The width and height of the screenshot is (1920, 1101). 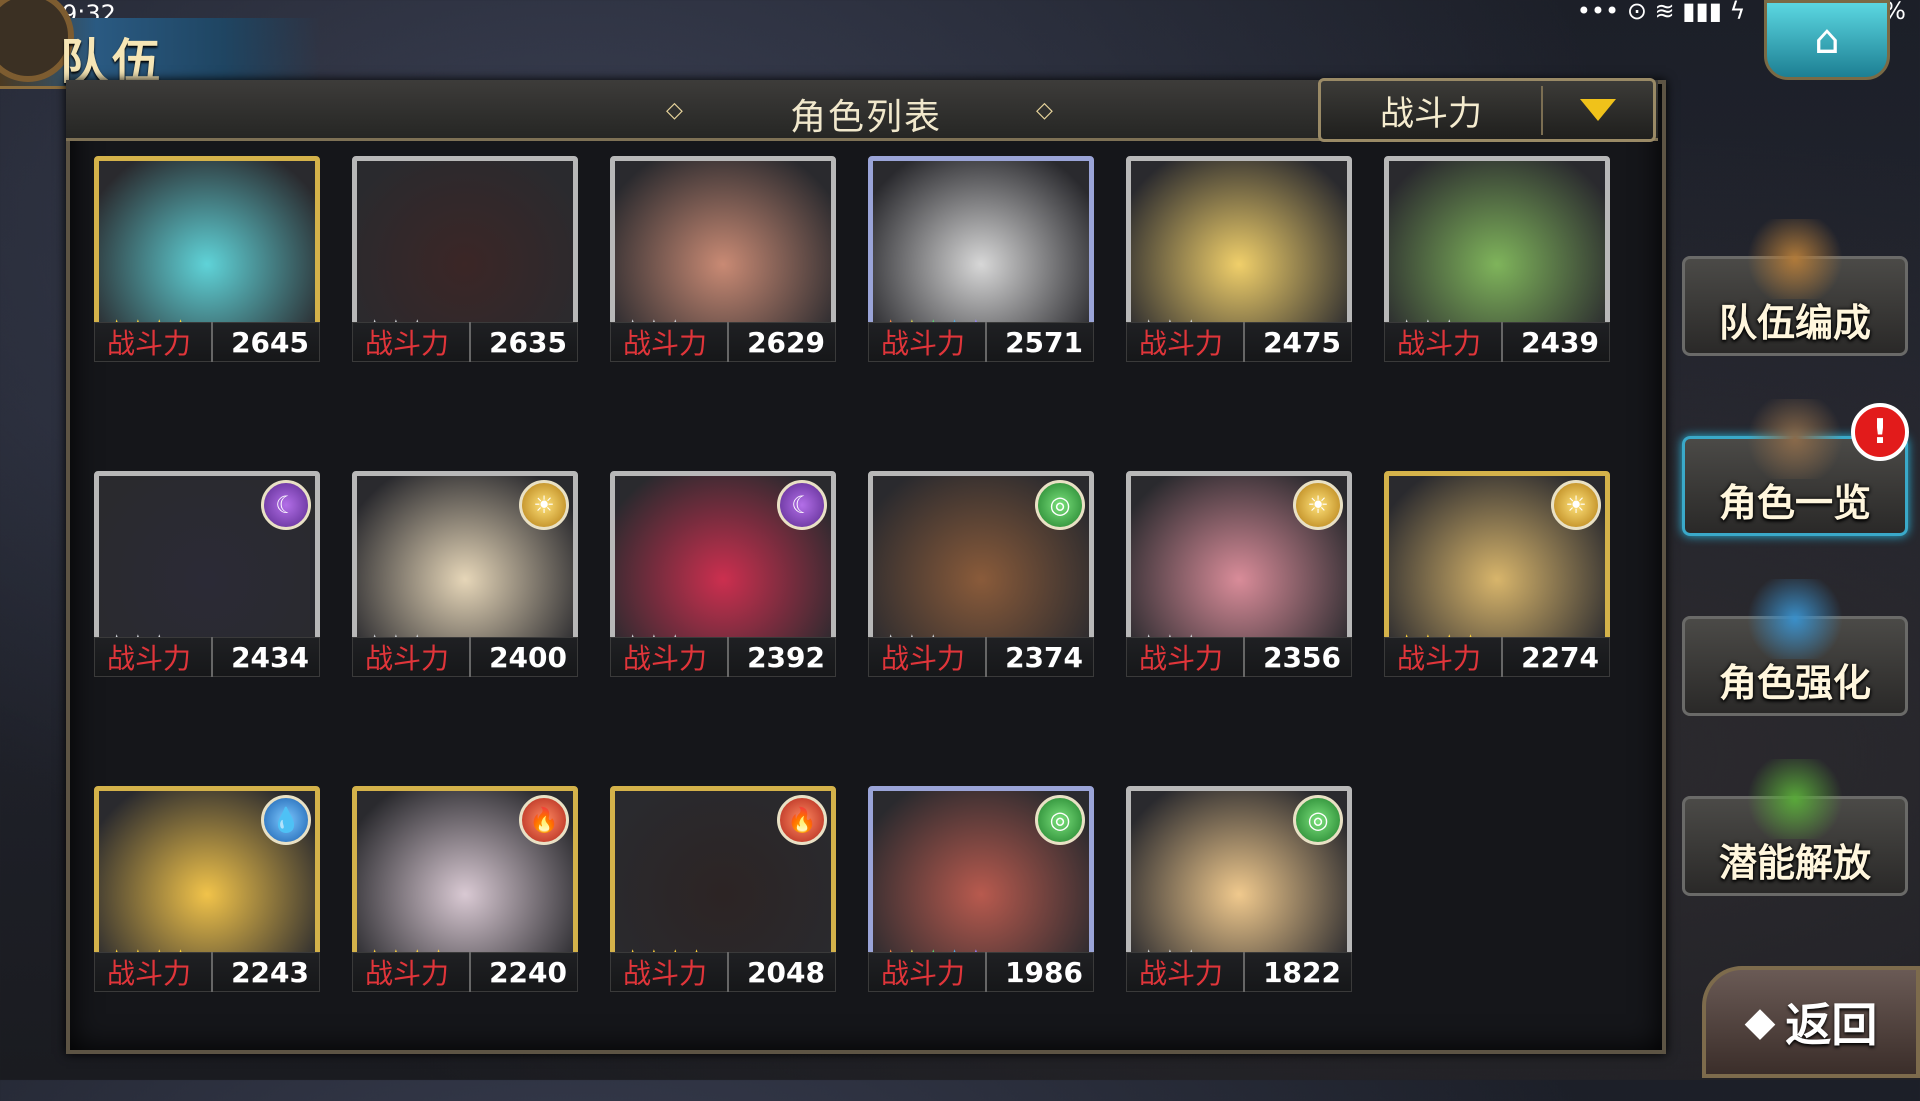 What do you see at coordinates (1827, 40) in the screenshot?
I see `home-button: ⌂` at bounding box center [1827, 40].